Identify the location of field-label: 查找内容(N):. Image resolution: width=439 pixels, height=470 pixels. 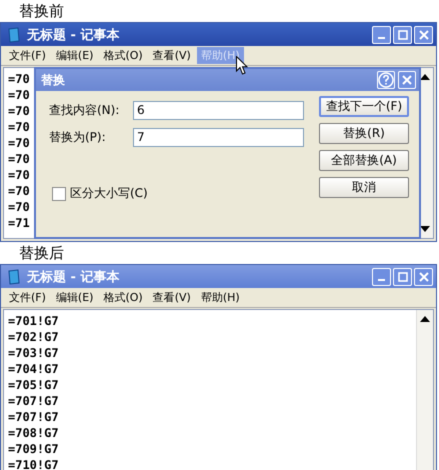
(84, 110).